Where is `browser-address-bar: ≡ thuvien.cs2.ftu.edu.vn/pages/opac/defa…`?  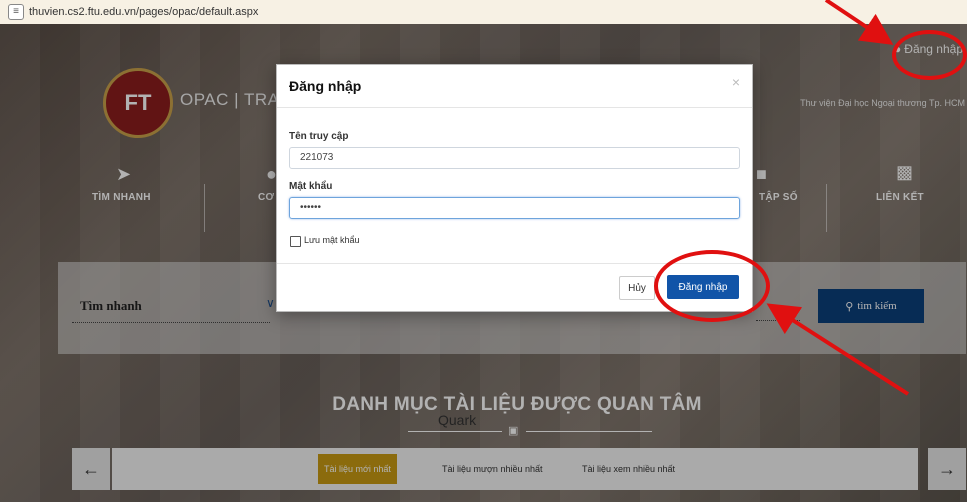
browser-address-bar: ≡ thuvien.cs2.ftu.edu.vn/pages/opac/defa… is located at coordinates (483, 12).